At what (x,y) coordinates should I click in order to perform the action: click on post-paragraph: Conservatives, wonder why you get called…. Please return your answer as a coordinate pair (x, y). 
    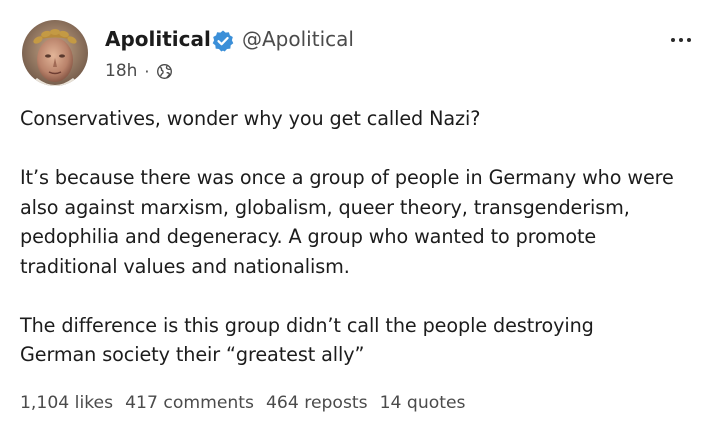
    Looking at the image, I should click on (250, 118).